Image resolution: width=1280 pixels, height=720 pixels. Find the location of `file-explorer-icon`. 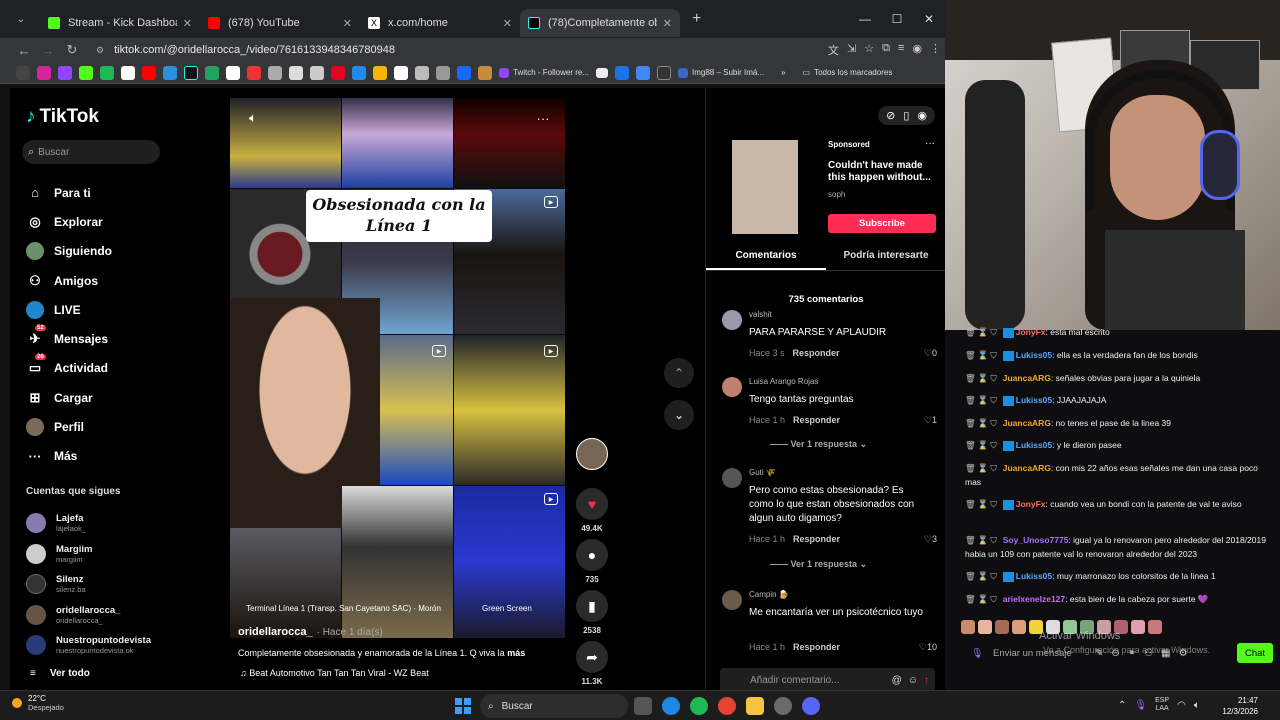

file-explorer-icon is located at coordinates (755, 706).